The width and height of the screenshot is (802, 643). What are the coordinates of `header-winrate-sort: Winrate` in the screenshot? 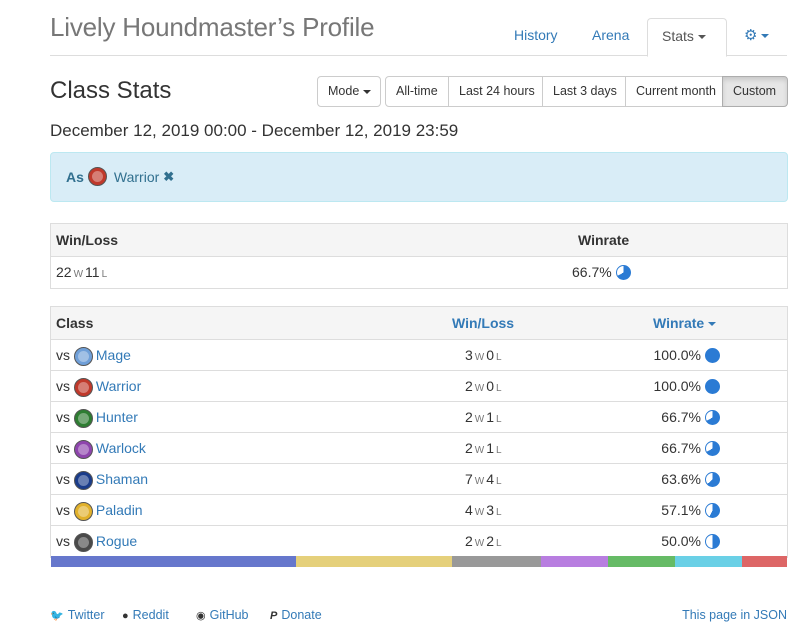 It's located at (685, 323).